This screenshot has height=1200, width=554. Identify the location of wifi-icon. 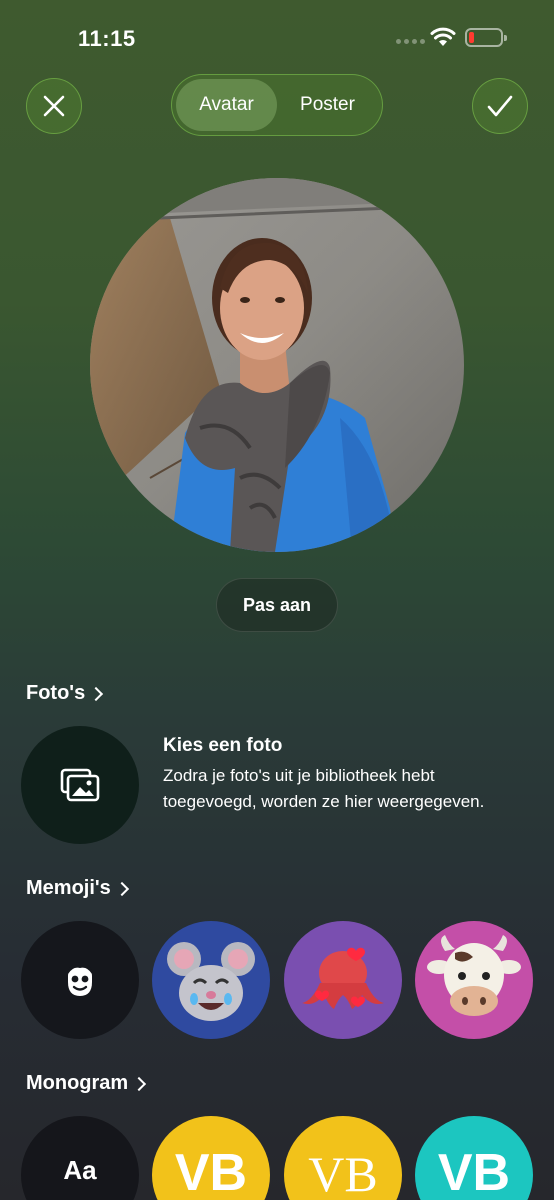
(443, 36).